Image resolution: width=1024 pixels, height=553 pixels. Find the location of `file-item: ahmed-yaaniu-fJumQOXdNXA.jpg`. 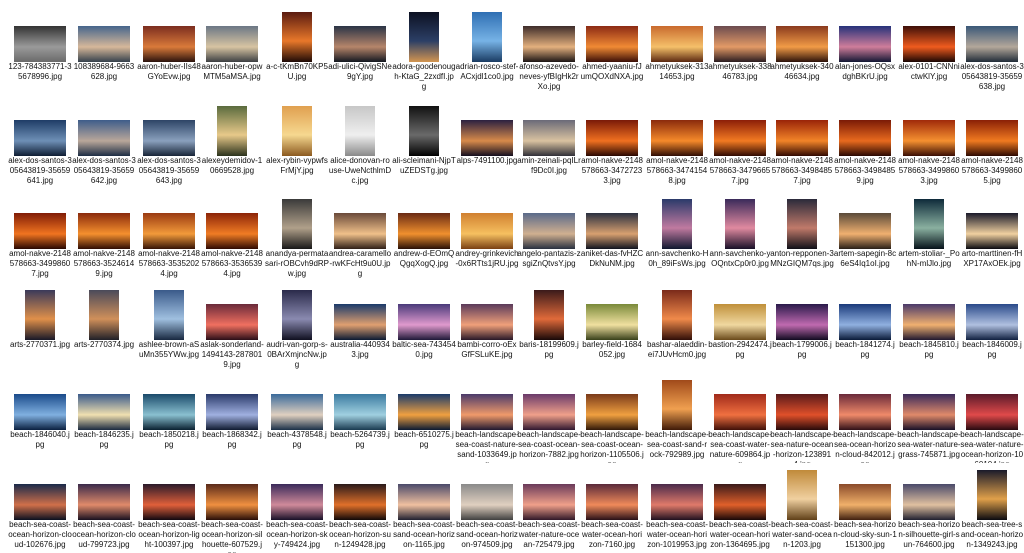

file-item: ahmed-yaaniu-fJumQOXdNXA.jpg is located at coordinates (612, 47).